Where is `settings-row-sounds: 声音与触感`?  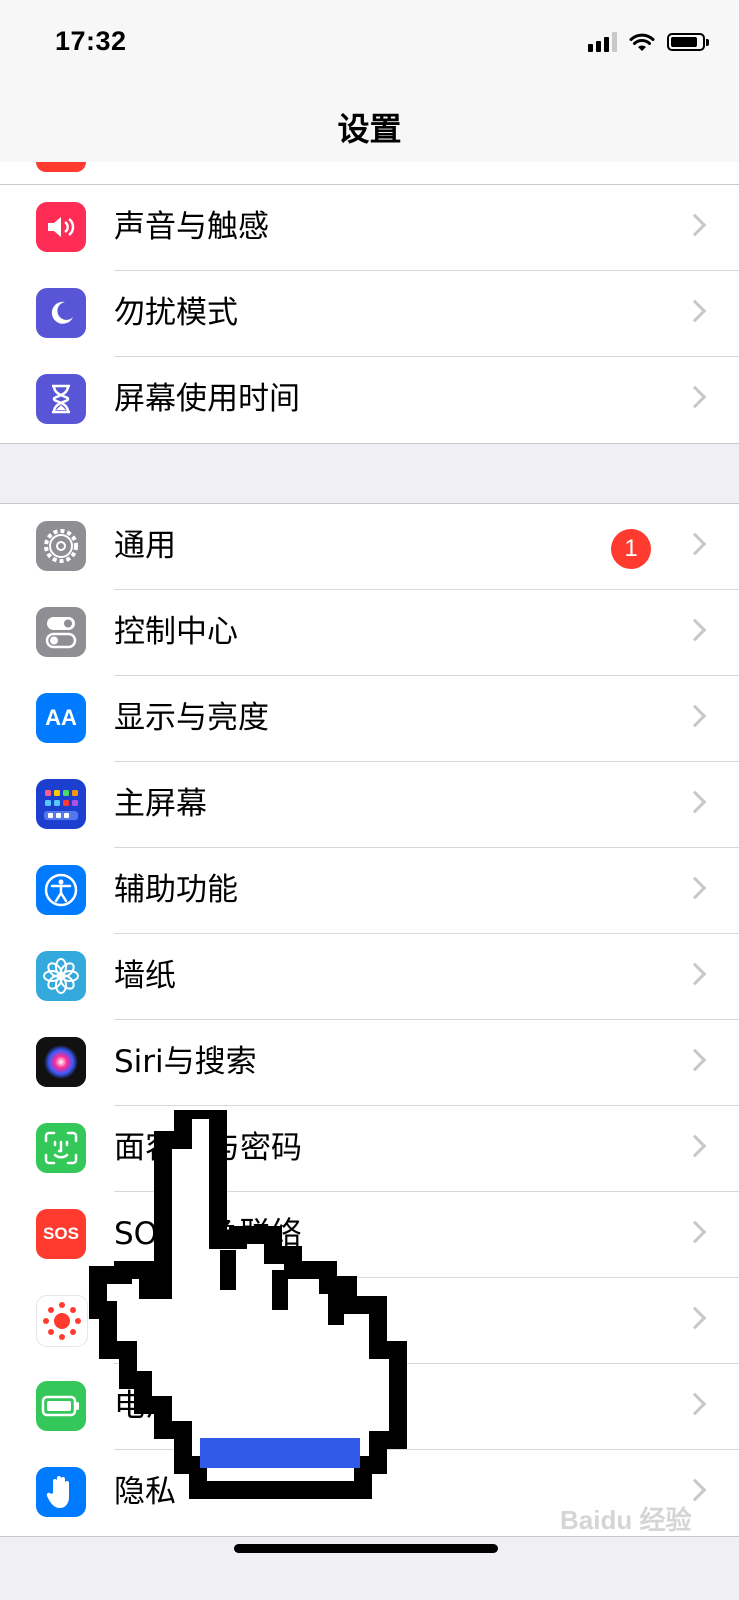 settings-row-sounds: 声音与触感 is located at coordinates (369, 228).